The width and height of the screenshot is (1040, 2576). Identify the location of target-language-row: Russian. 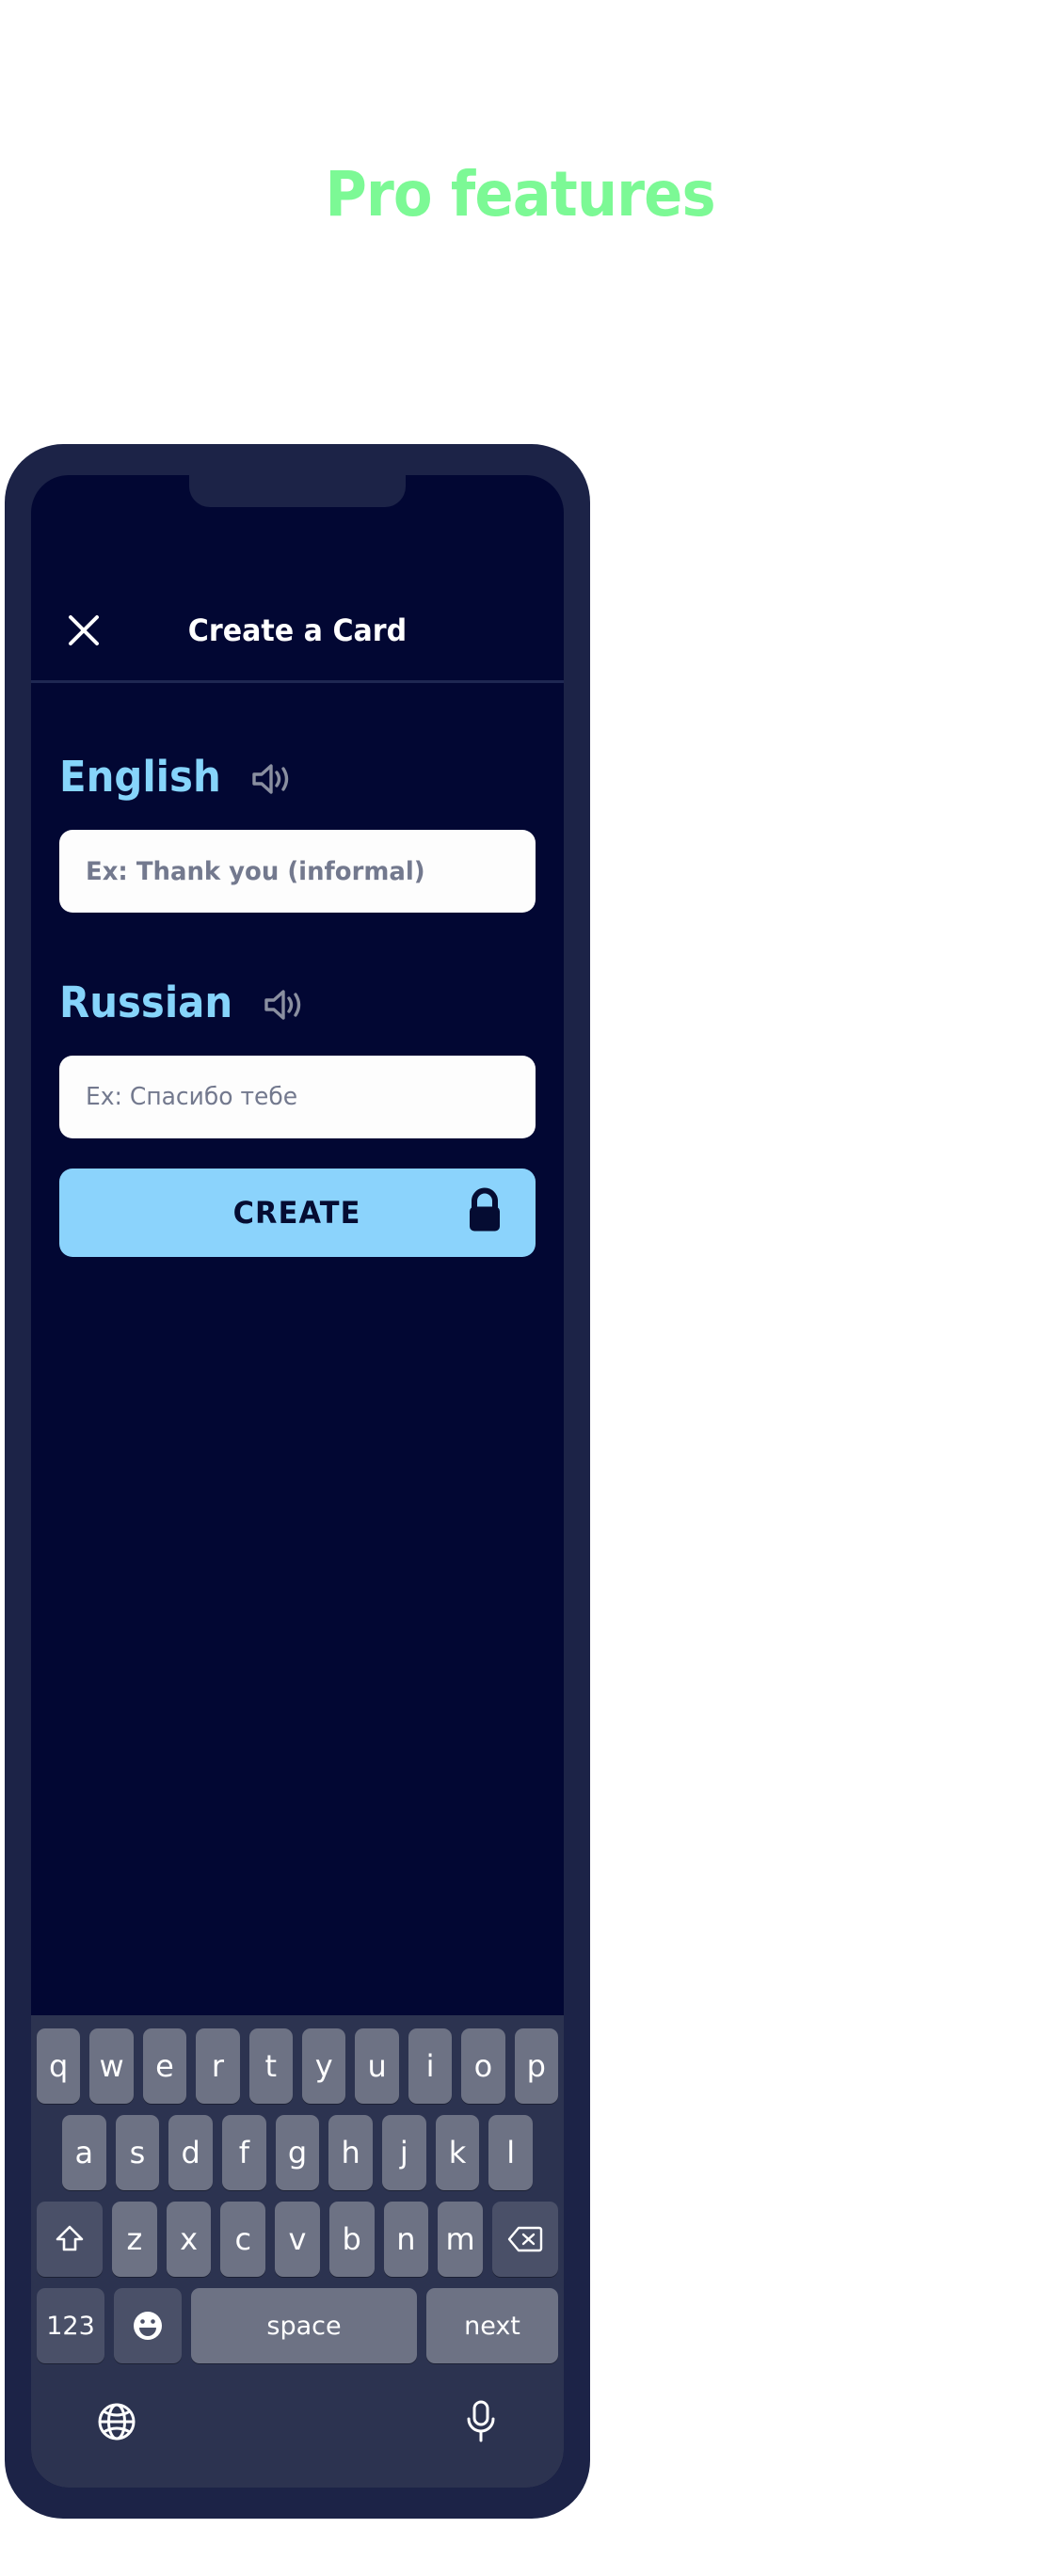
(297, 1002).